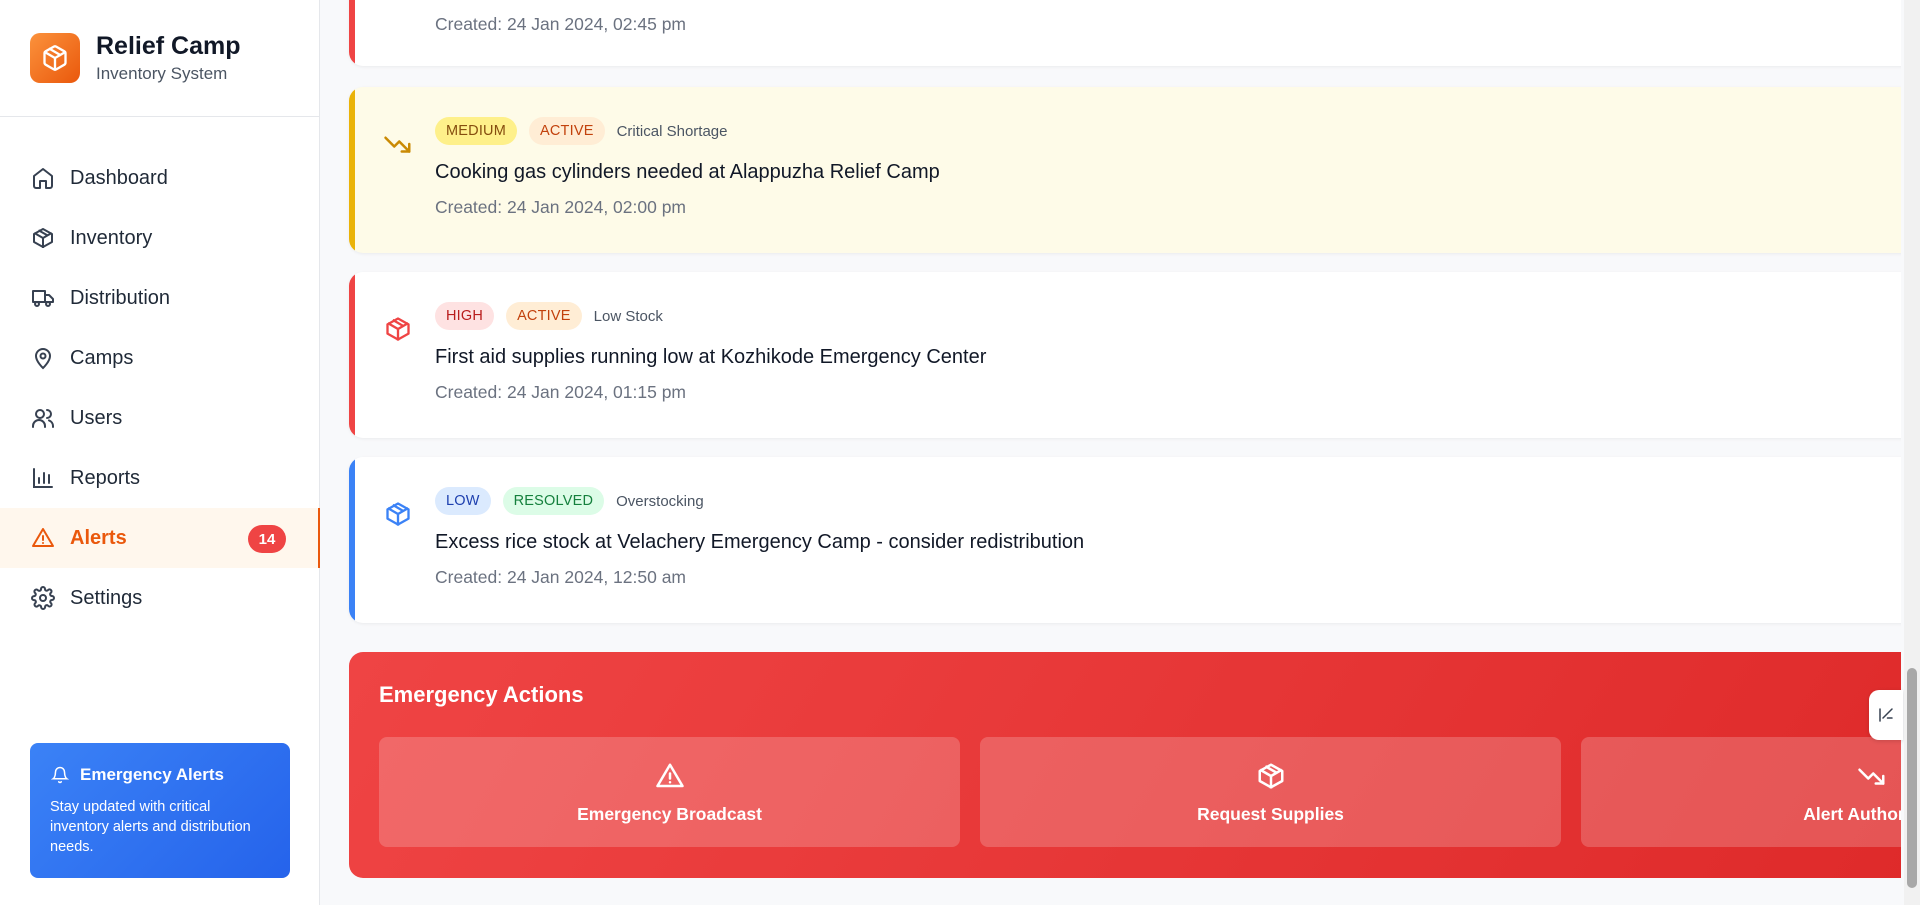  Describe the element at coordinates (43, 598) in the screenshot. I see `gear-icon` at that location.